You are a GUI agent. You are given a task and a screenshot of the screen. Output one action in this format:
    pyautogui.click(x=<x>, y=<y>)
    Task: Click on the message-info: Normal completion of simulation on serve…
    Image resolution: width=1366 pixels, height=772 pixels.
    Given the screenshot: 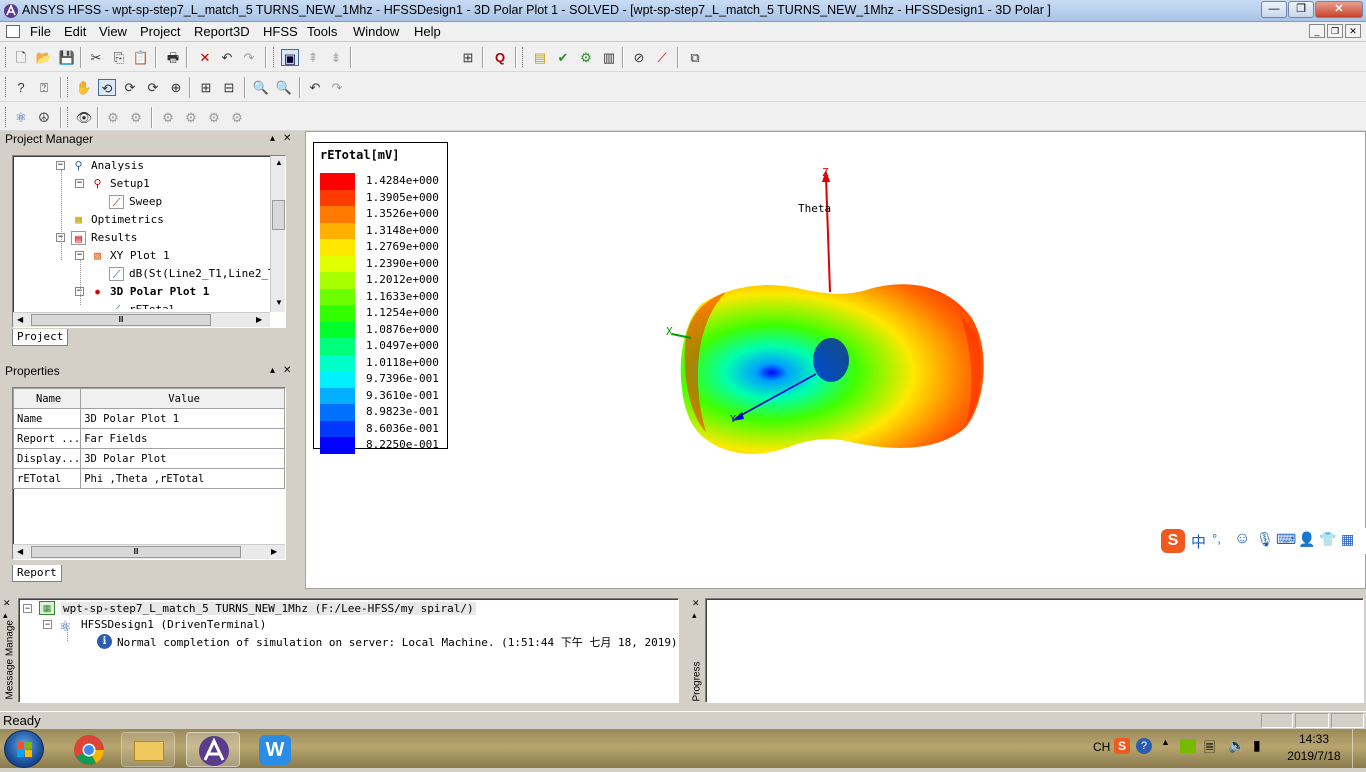 What is the action you would take?
    pyautogui.click(x=397, y=642)
    